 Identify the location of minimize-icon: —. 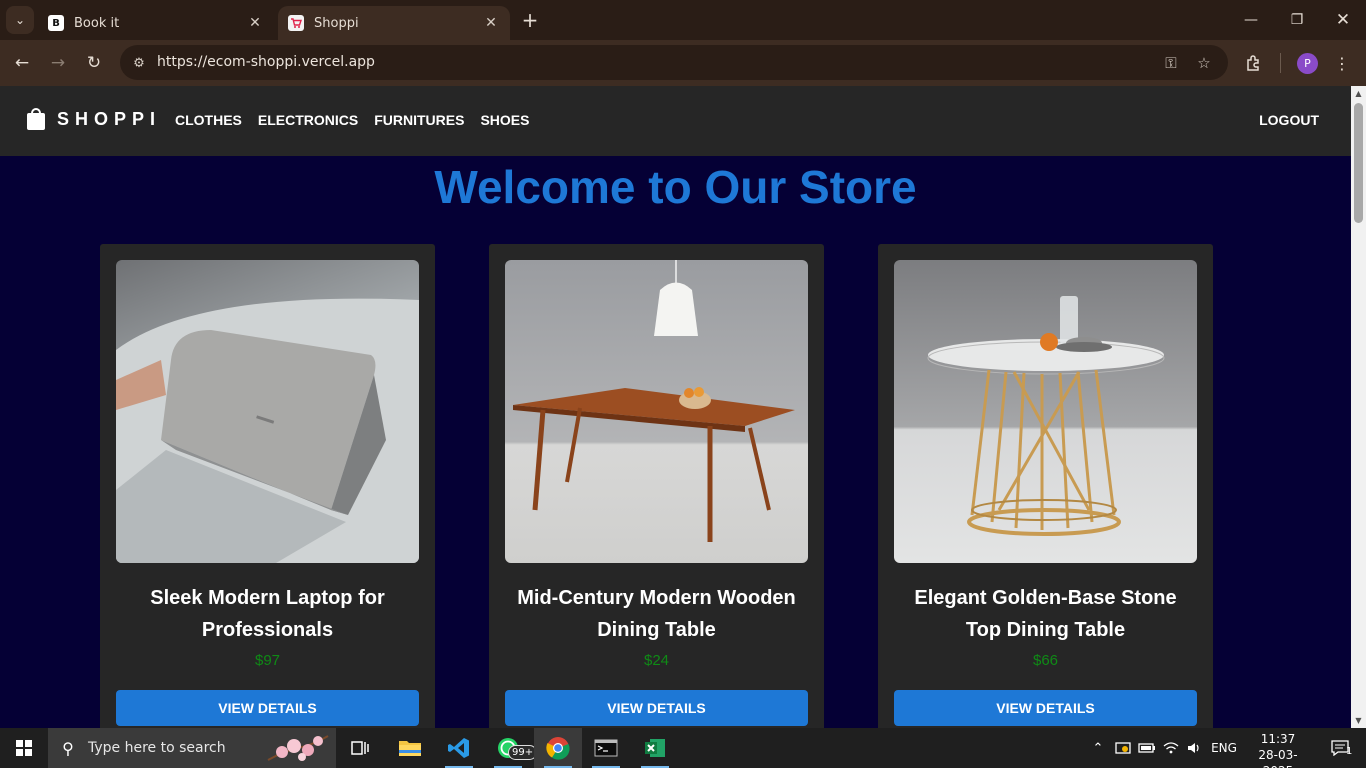
(1251, 20).